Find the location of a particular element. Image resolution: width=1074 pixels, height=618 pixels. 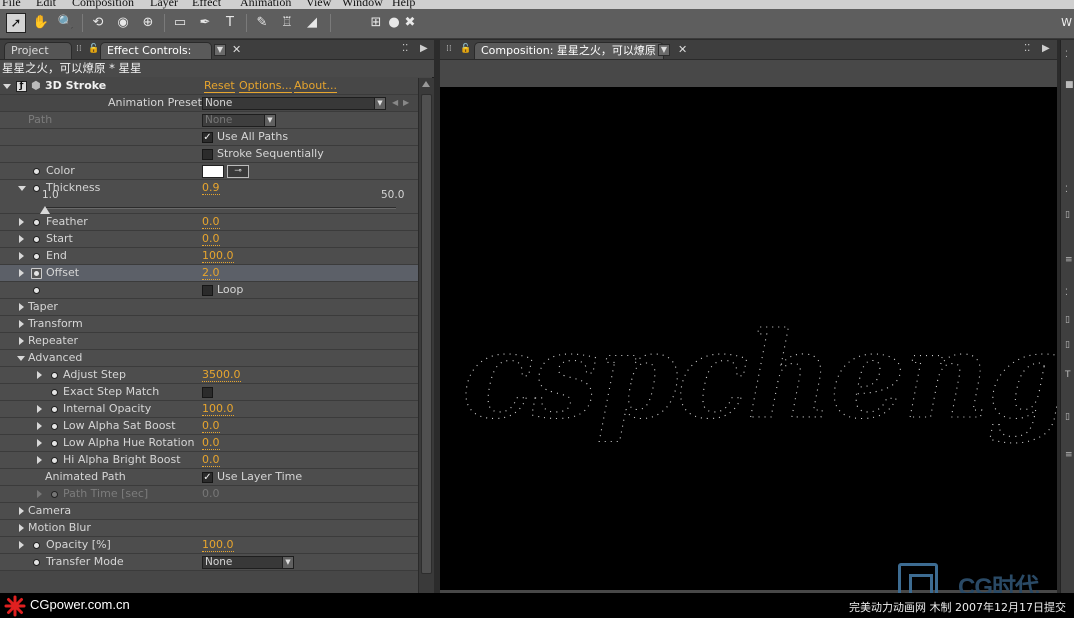

thickness-value: 0.9 is located at coordinates (211, 188).